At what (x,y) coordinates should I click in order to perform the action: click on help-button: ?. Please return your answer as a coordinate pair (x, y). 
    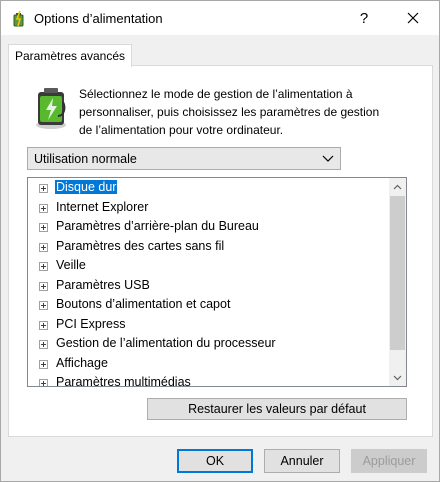
    Looking at the image, I should click on (364, 18).